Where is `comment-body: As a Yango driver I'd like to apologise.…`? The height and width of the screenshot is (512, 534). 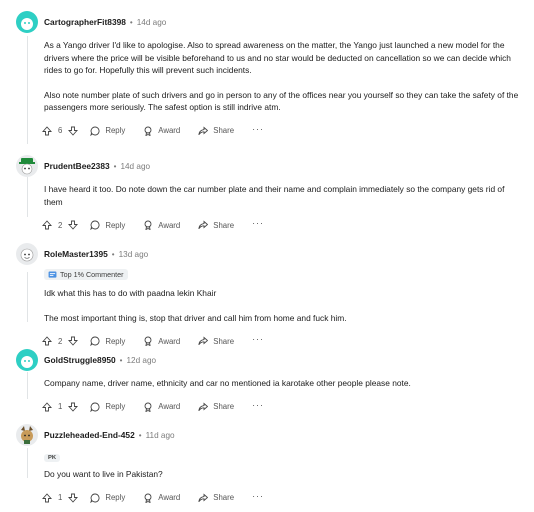
comment-body: As a Yango driver I'd like to apologise.… is located at coordinates (283, 76).